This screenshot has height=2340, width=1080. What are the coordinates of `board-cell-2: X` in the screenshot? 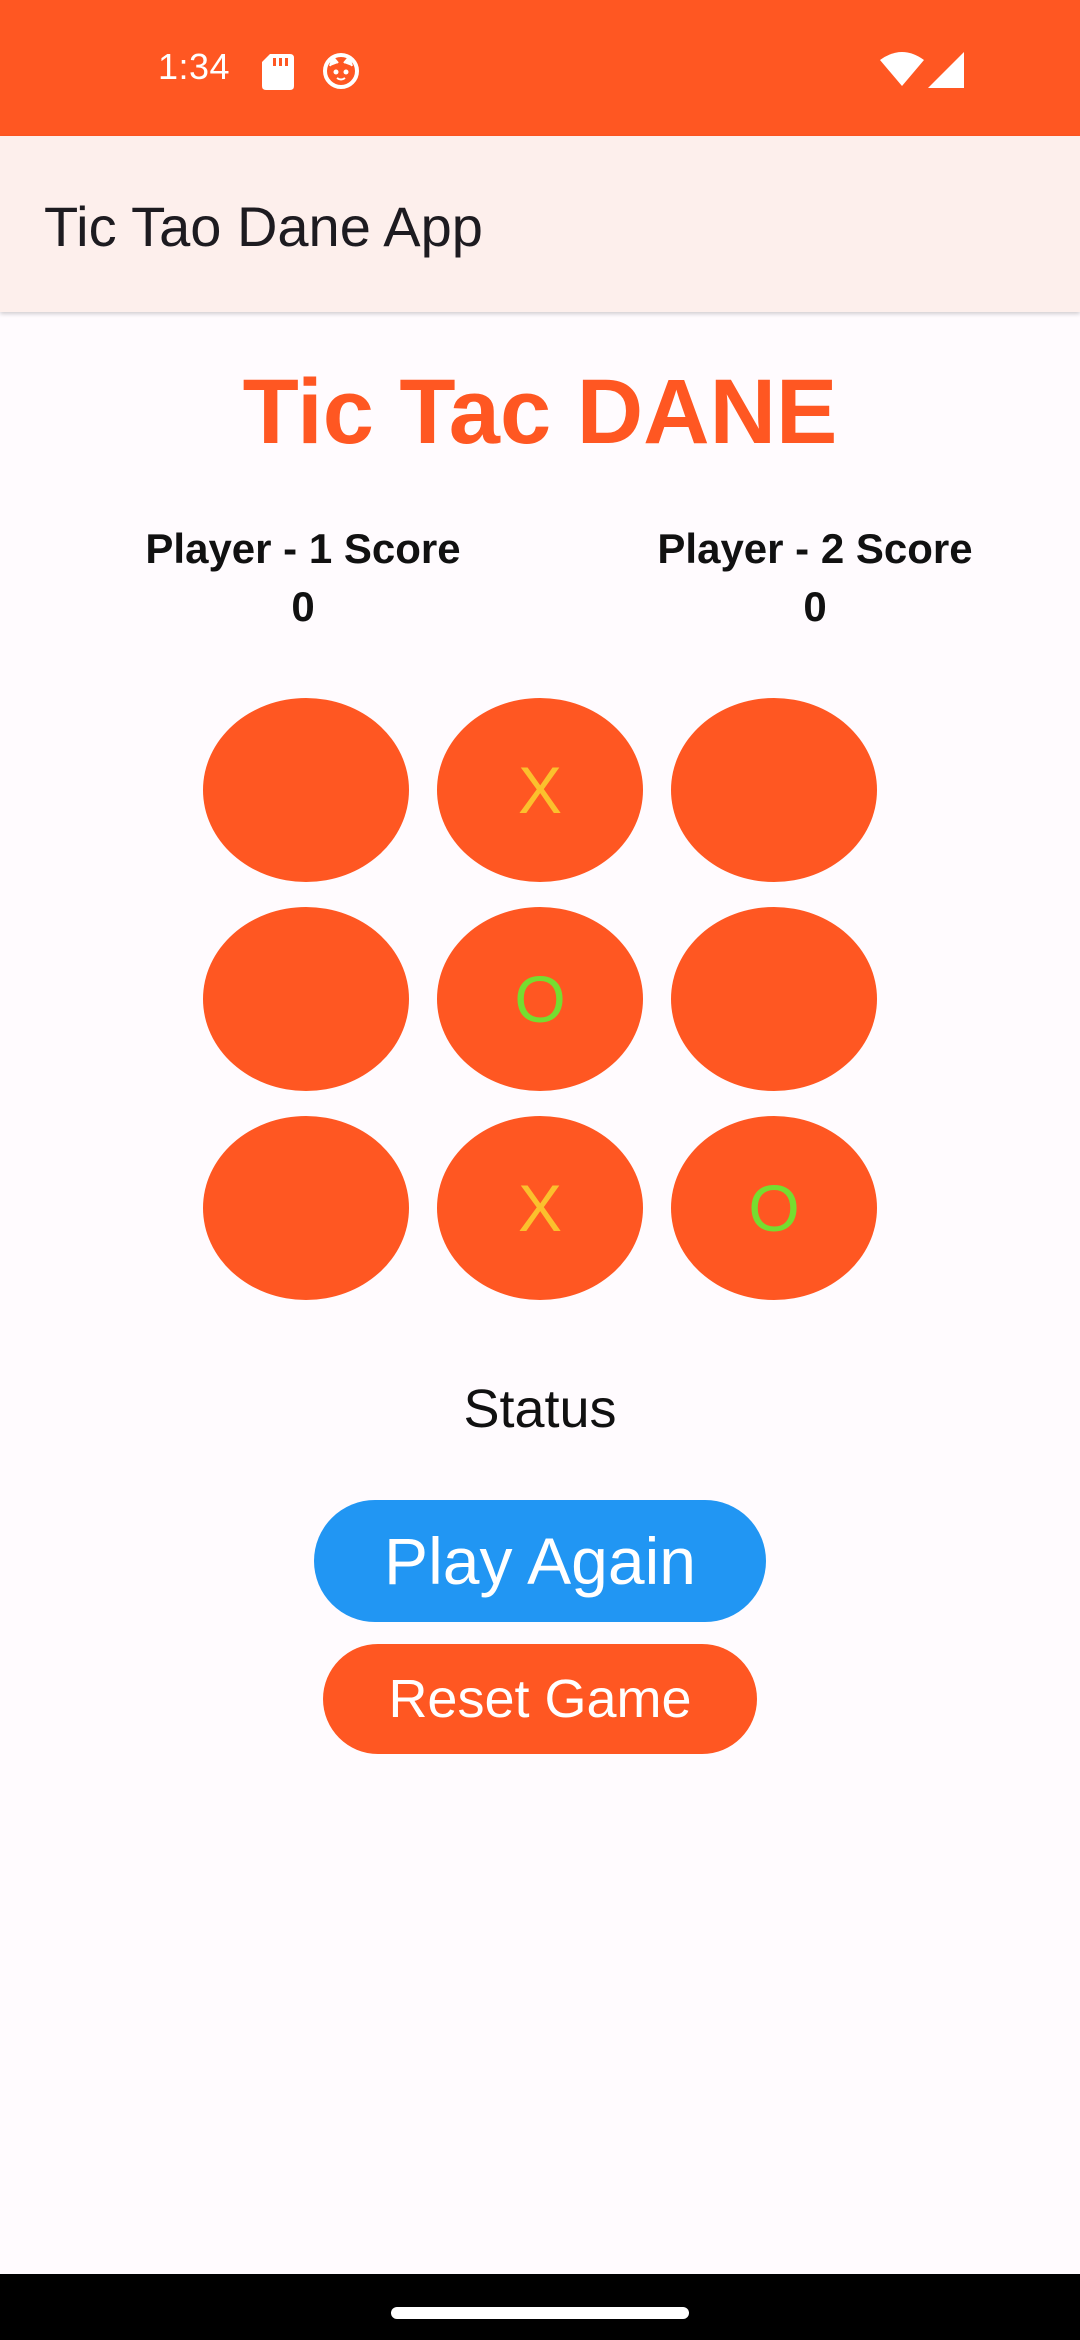 It's located at (540, 790).